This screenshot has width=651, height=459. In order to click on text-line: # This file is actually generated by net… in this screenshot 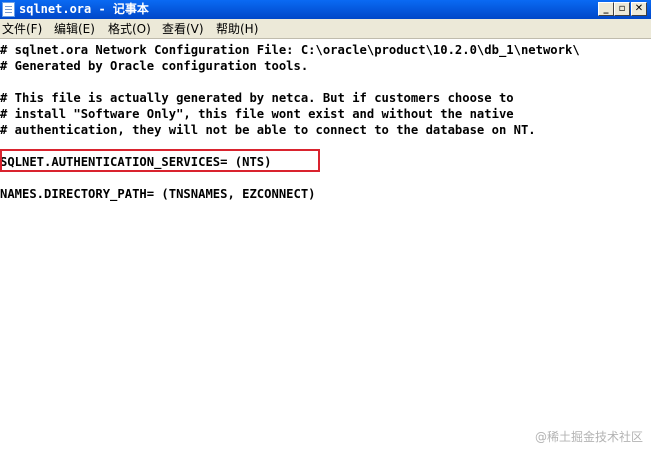, I will do `click(257, 98)`.